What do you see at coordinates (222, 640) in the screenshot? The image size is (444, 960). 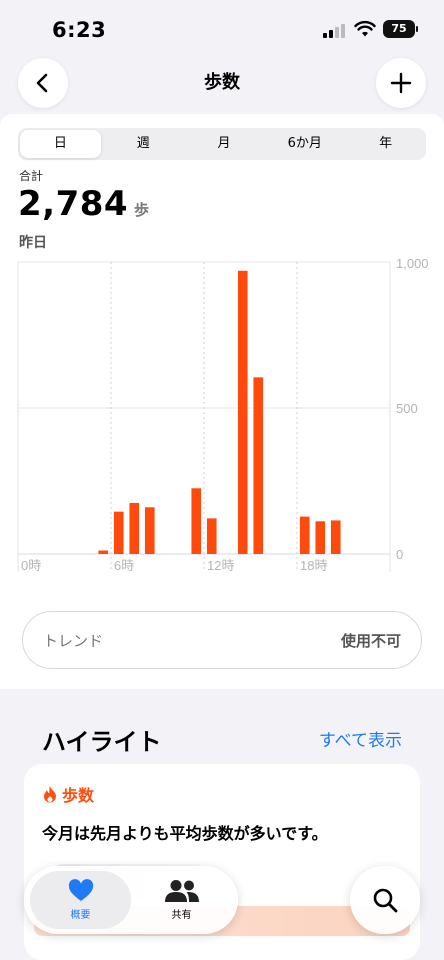 I see `trend-row: トレンド 使用不可` at bounding box center [222, 640].